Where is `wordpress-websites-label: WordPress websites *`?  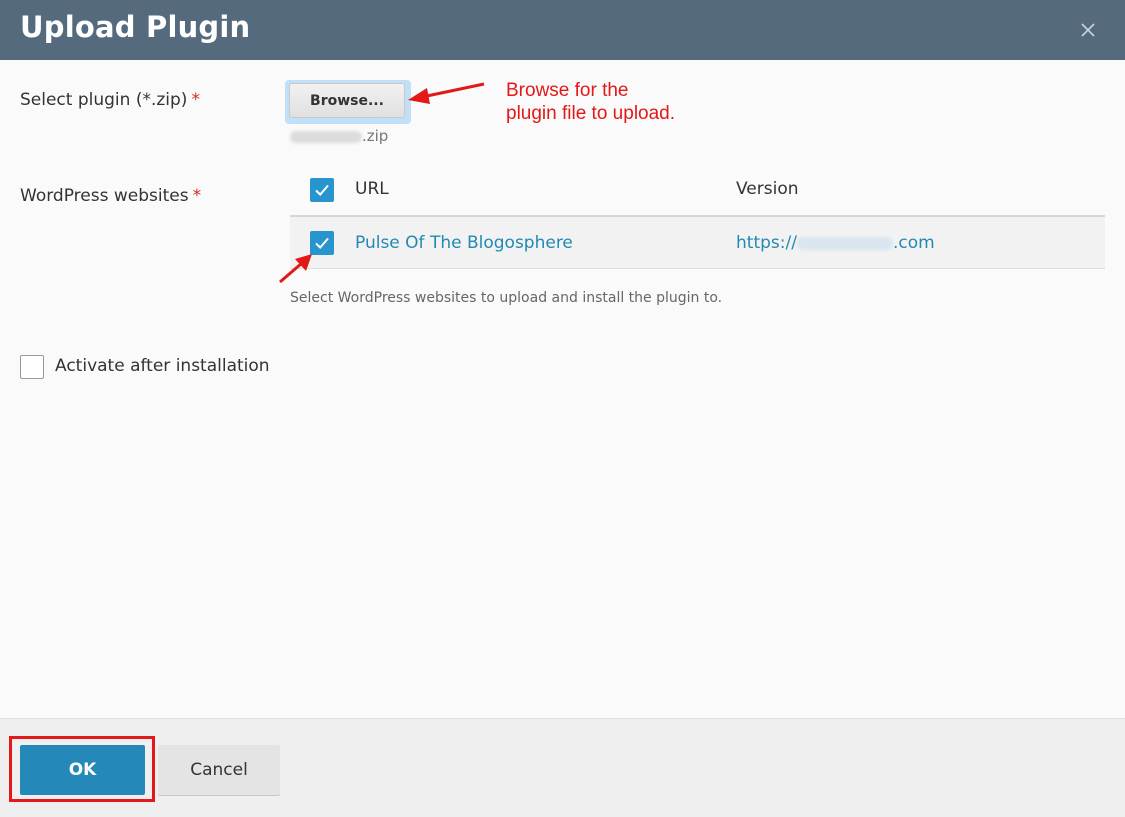 wordpress-websites-label: WordPress websites * is located at coordinates (111, 196).